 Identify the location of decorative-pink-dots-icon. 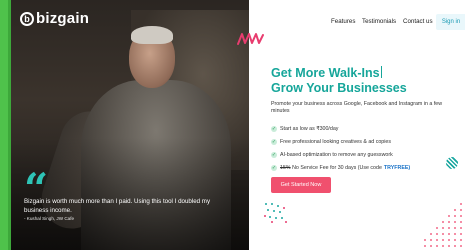
(443, 225).